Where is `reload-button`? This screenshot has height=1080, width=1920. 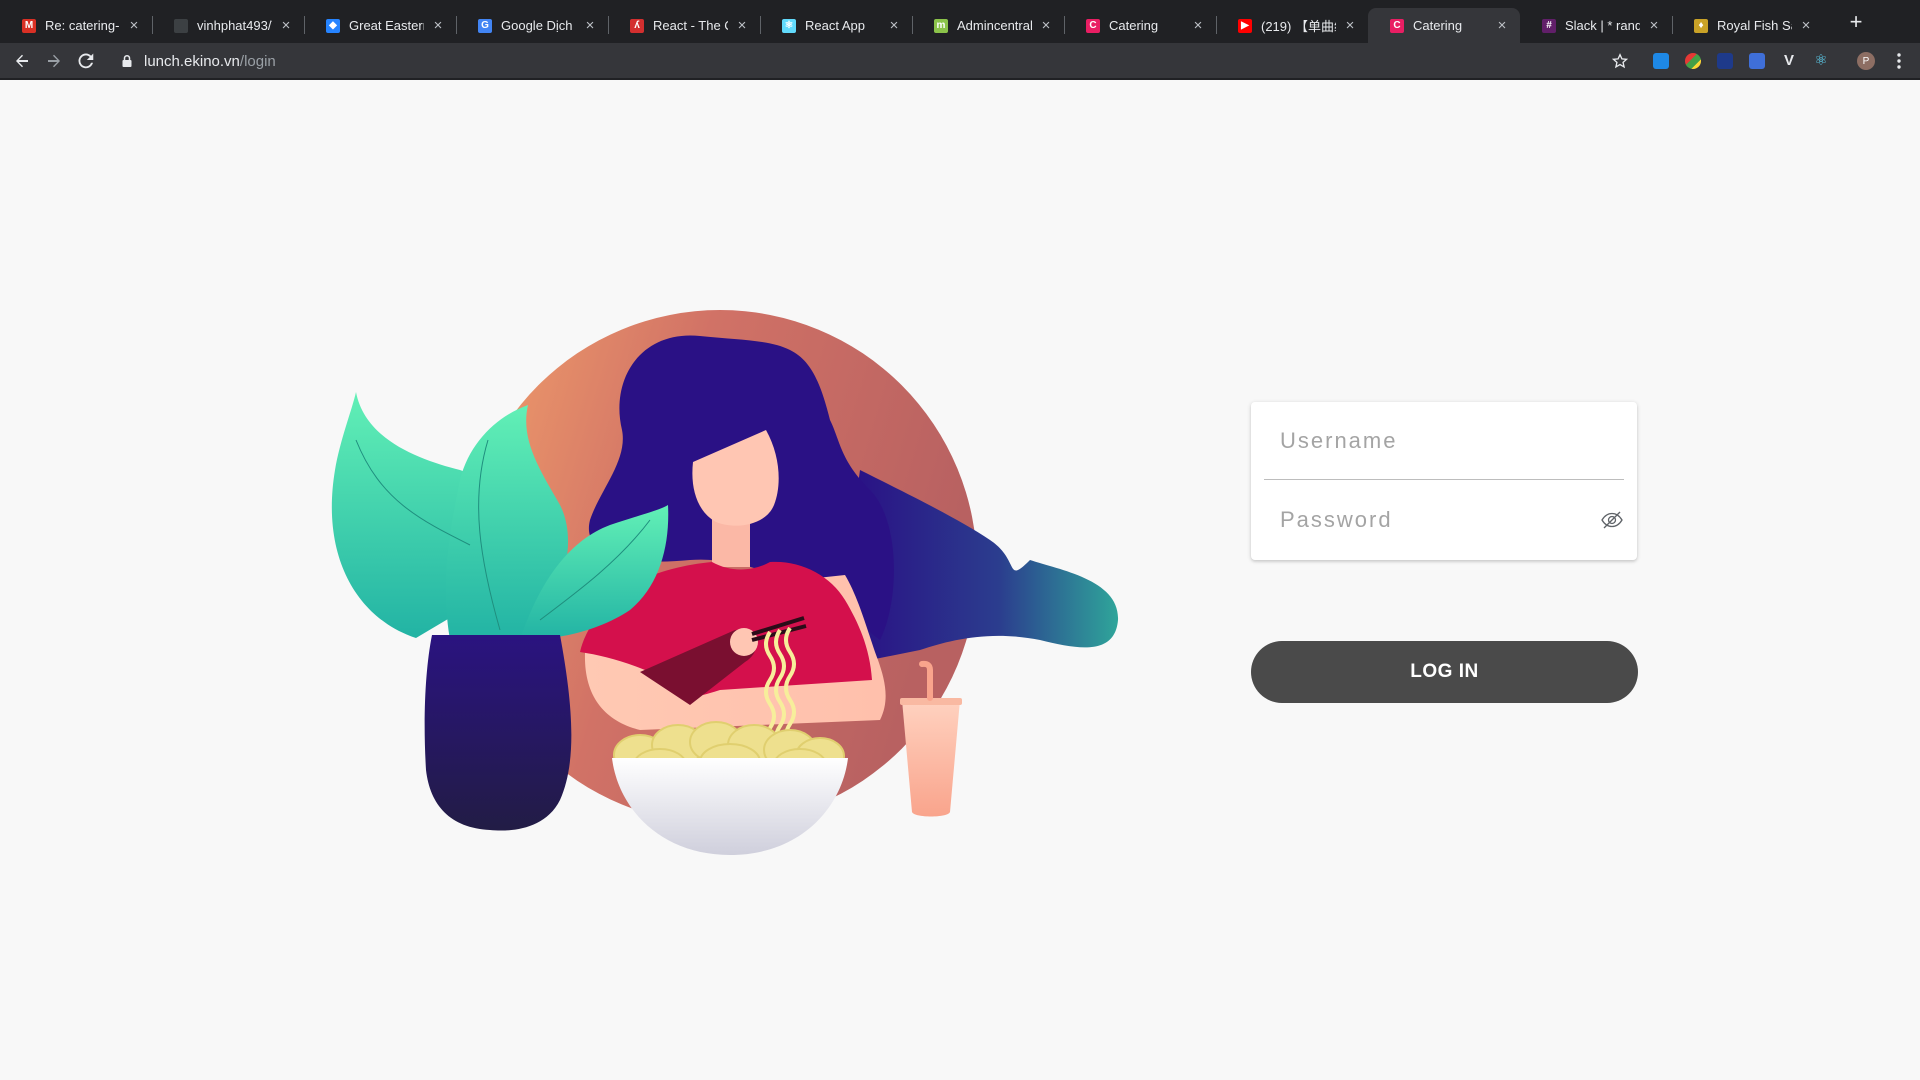
reload-button is located at coordinates (86, 61).